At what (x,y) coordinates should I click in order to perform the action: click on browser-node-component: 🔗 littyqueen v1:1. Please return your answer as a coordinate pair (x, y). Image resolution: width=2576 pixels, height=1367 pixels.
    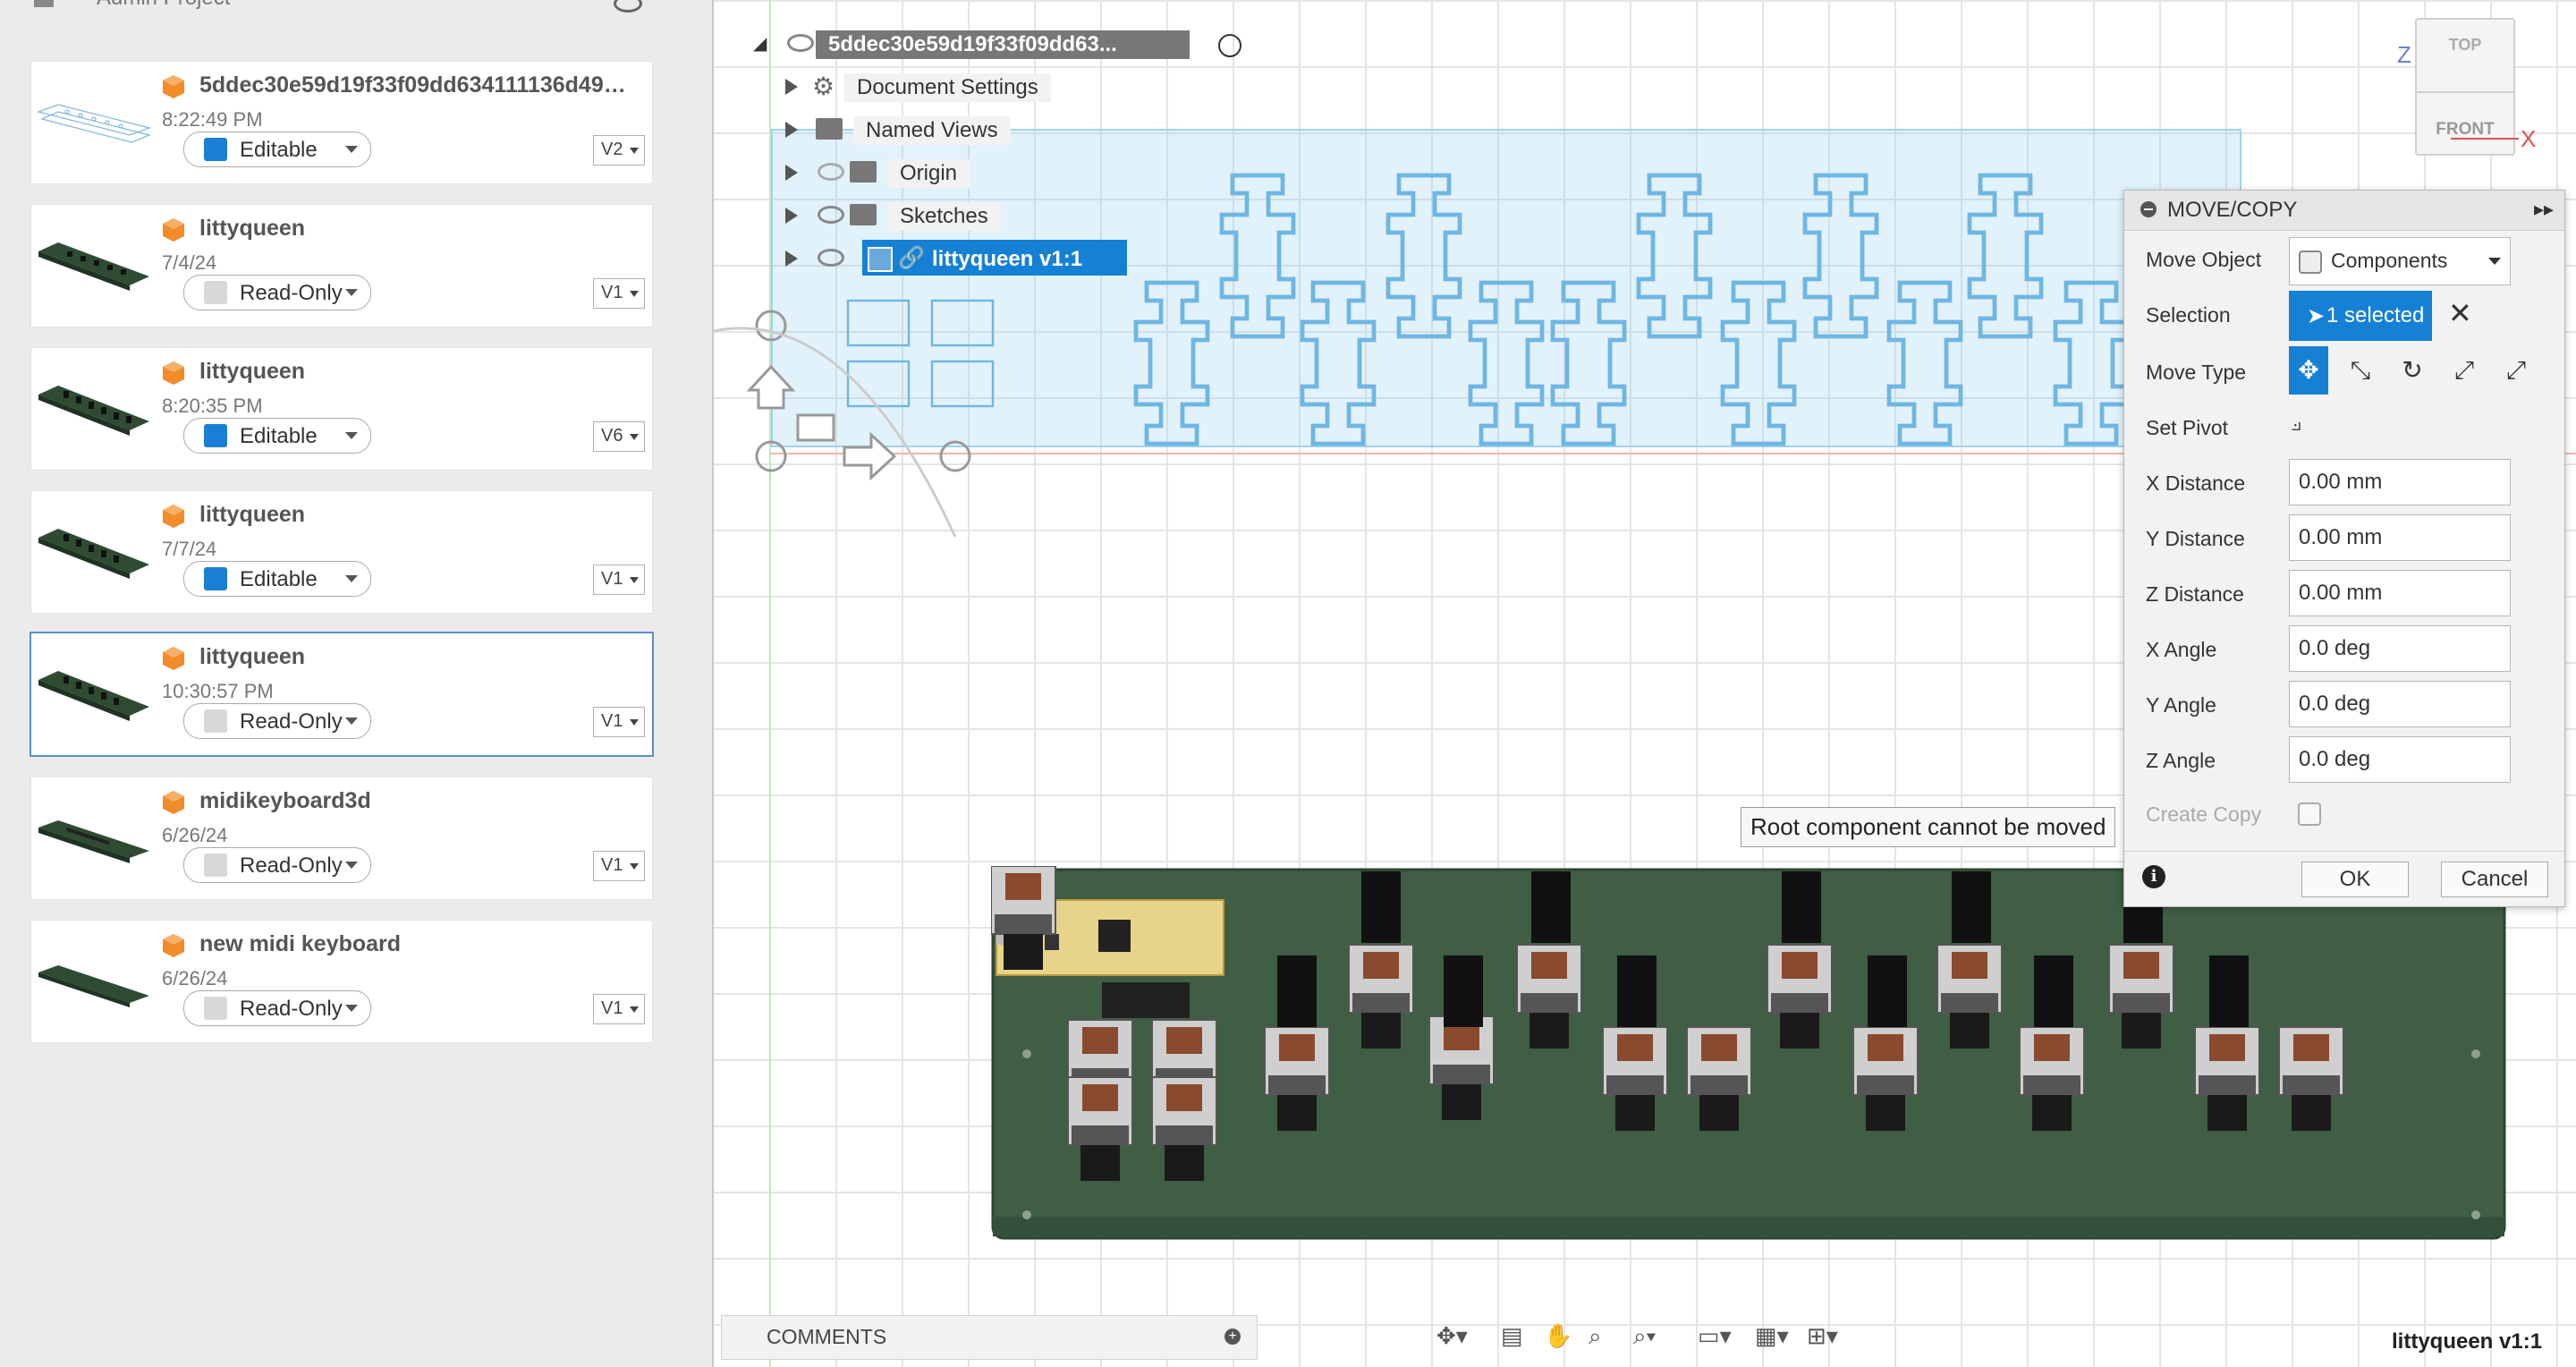
    Looking at the image, I should click on (1035, 258).